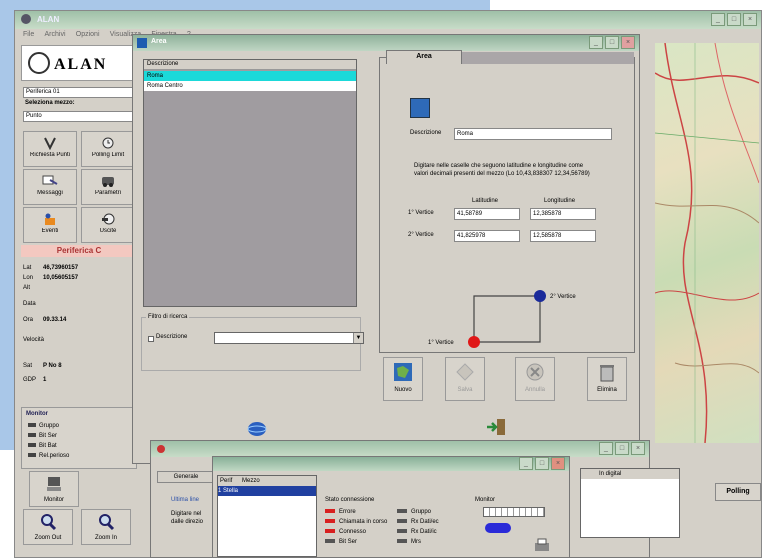  I want to click on checkbox-label: Descrizione, so click(172, 337).